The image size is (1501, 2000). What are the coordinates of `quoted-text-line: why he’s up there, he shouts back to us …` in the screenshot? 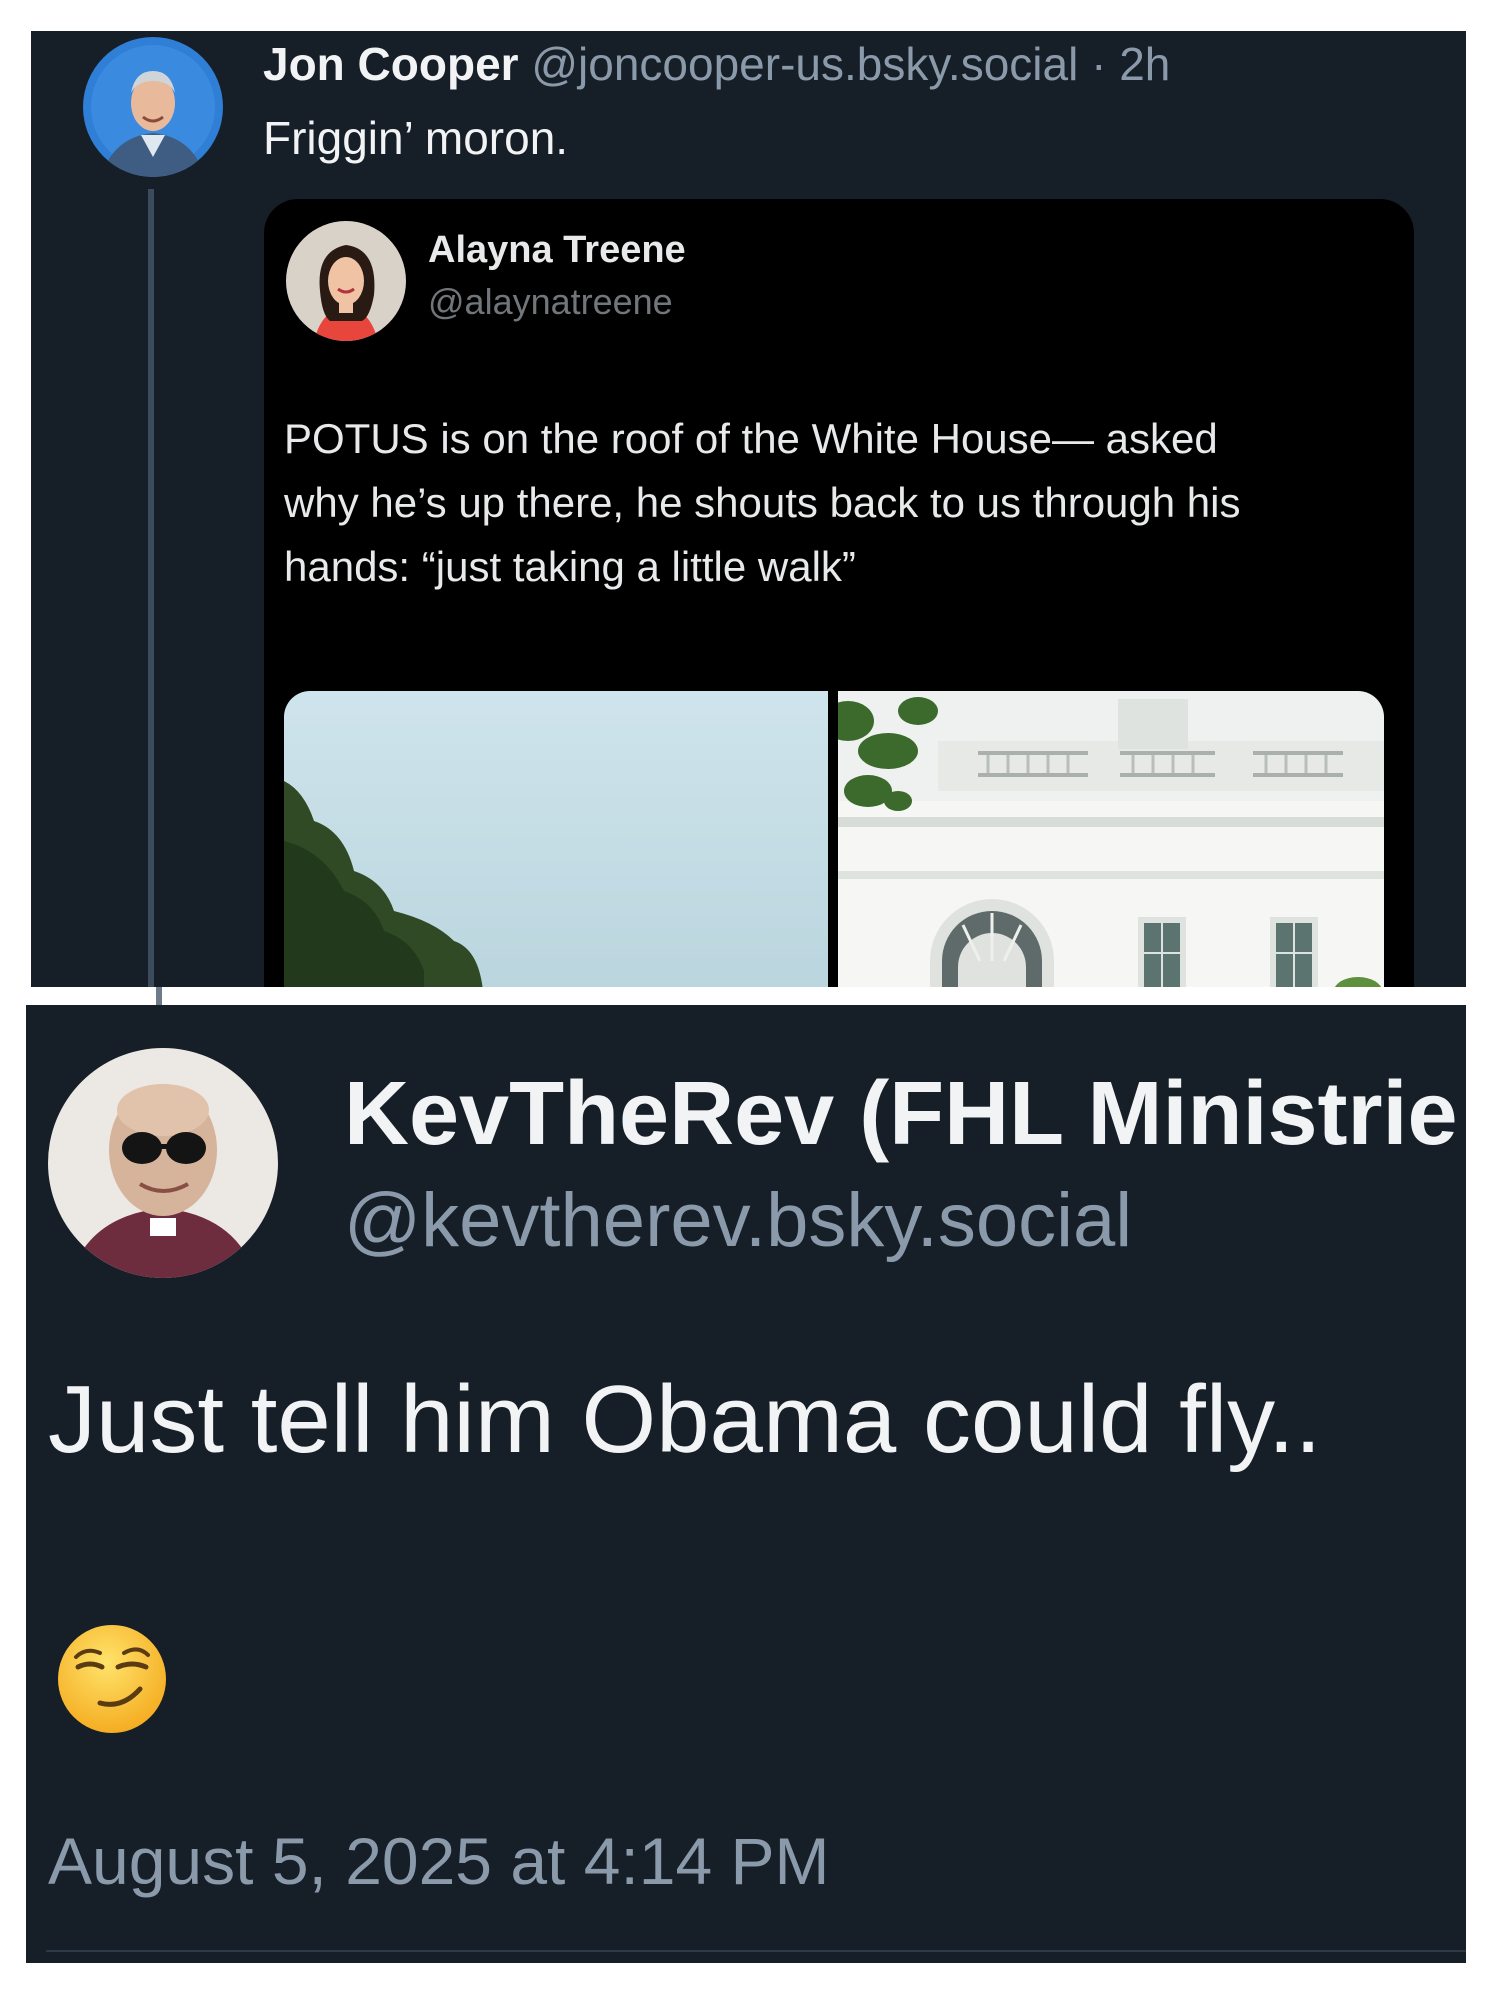 It's located at (762, 502).